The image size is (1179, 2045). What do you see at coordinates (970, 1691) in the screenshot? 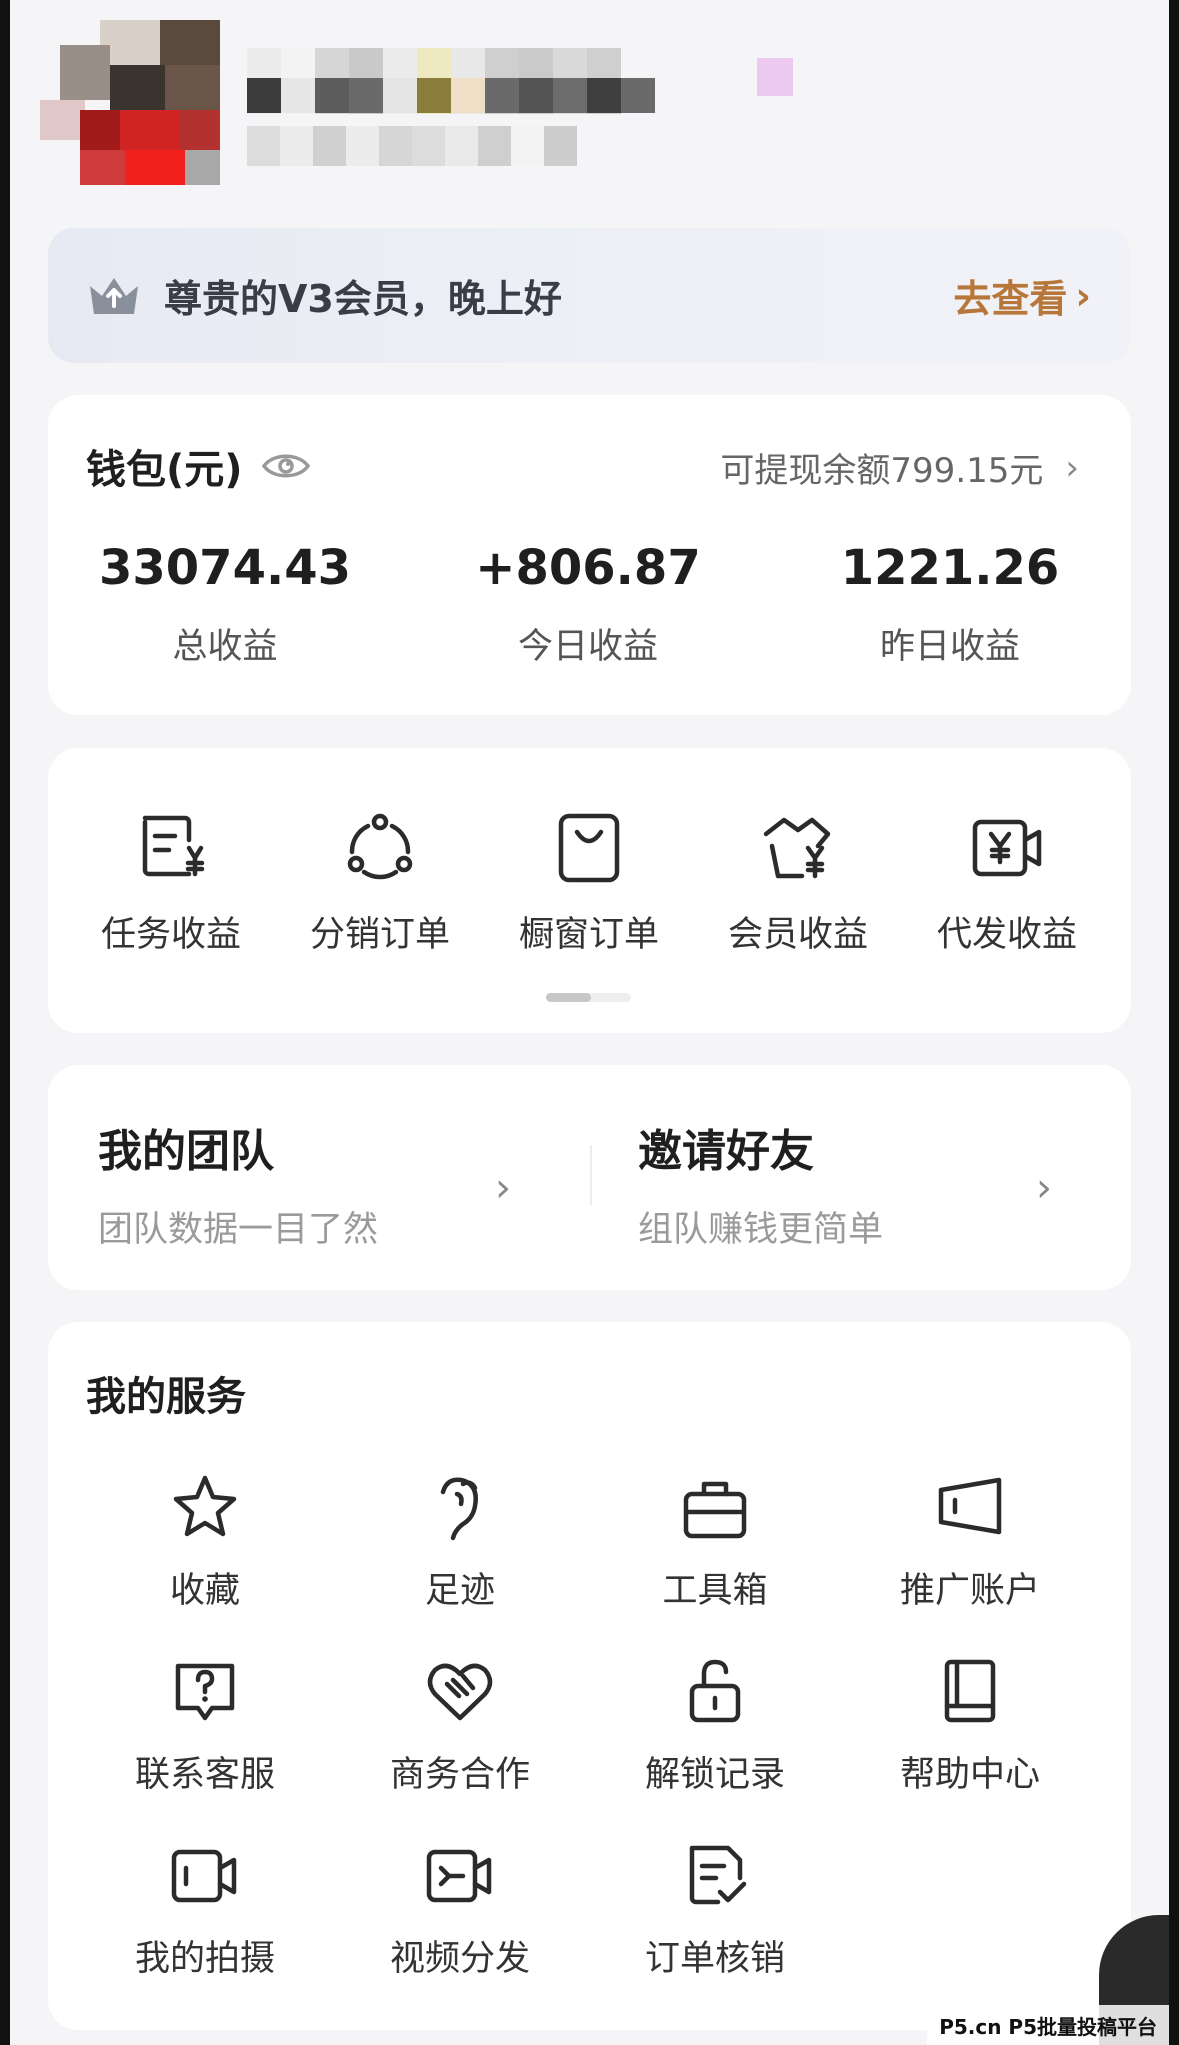
I see `book-icon` at bounding box center [970, 1691].